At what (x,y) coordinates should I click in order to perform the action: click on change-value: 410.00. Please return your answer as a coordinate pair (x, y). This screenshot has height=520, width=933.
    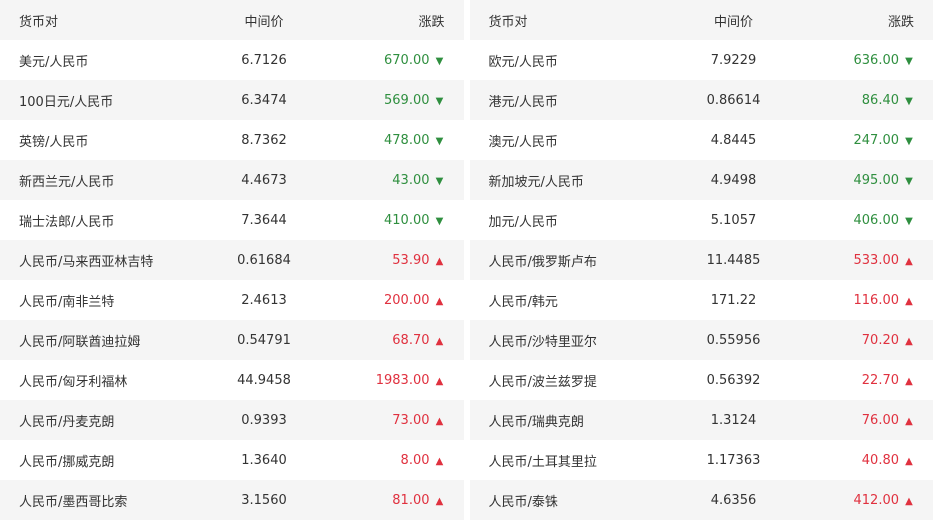
    Looking at the image, I should click on (407, 220).